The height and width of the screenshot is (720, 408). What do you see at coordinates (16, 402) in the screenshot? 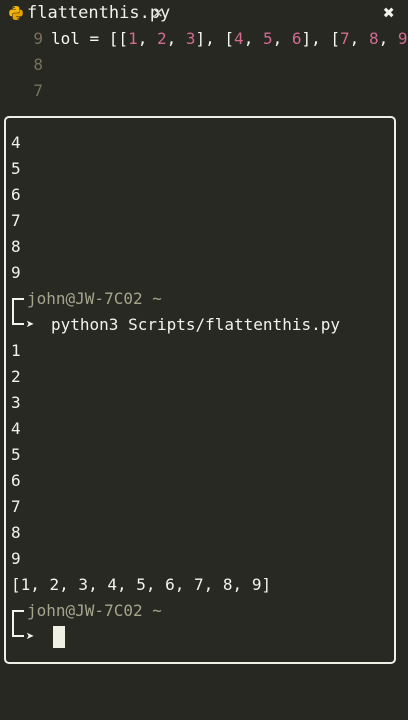
I see `terminal-output-line: 3` at bounding box center [16, 402].